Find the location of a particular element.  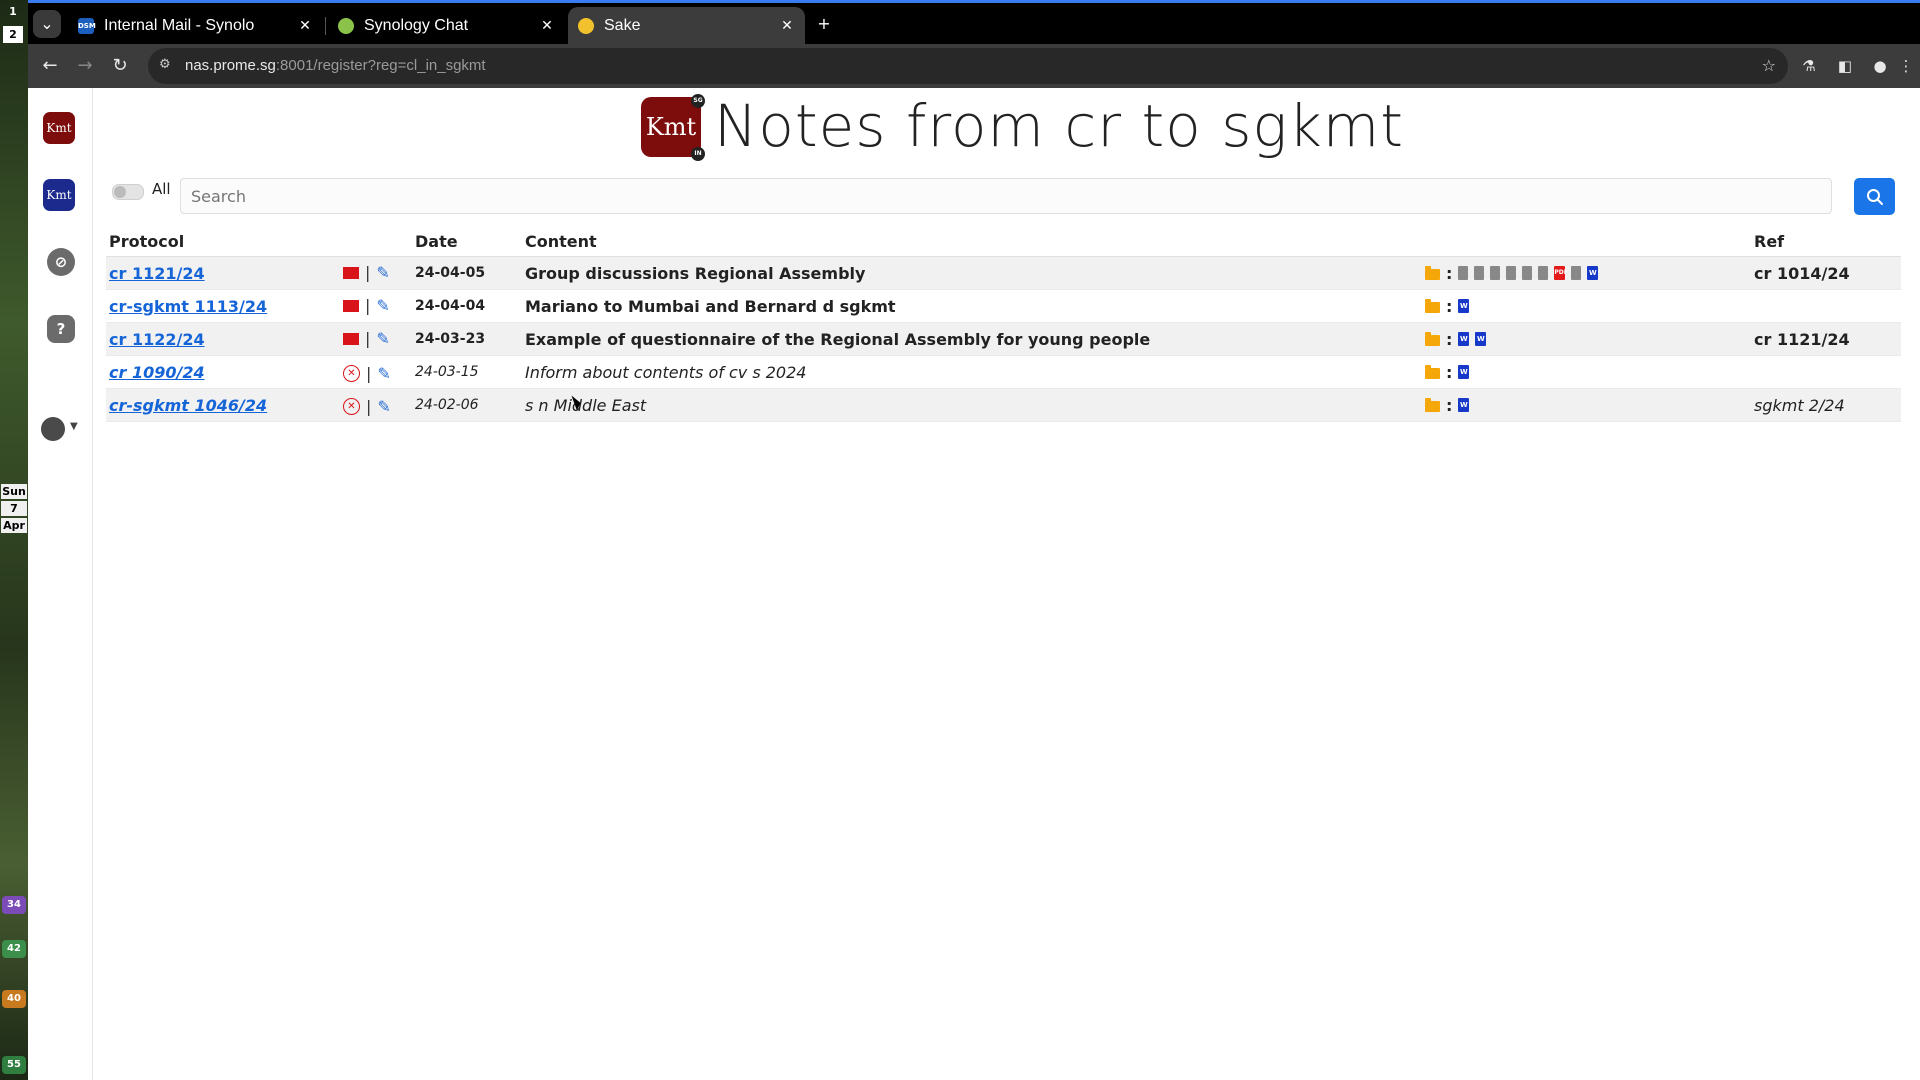

attachments: :W is located at coordinates (1447, 306).